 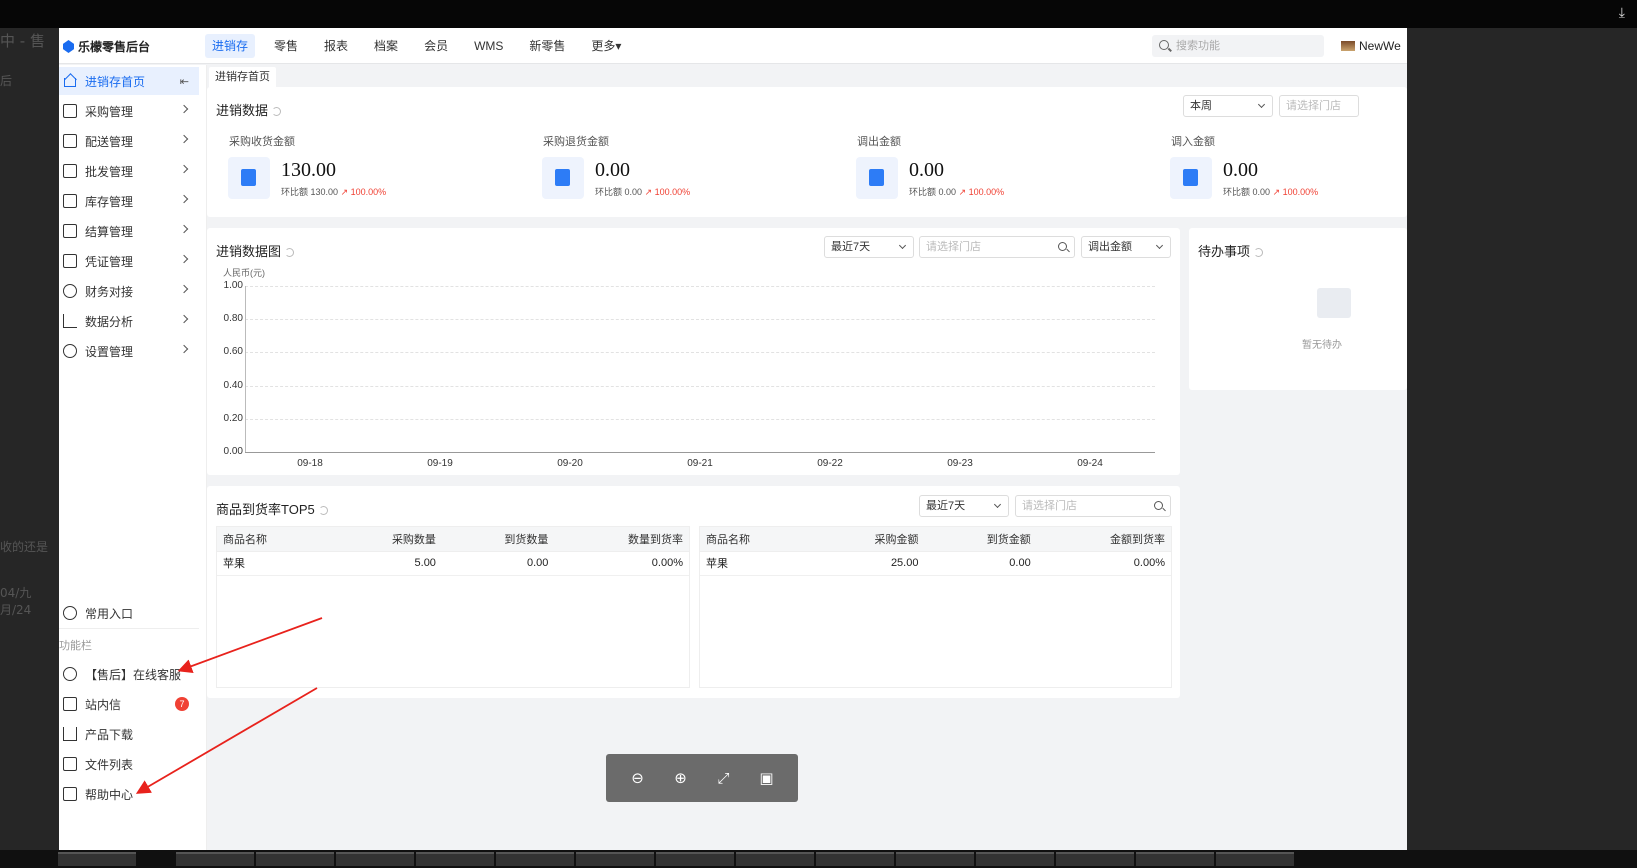 I want to click on metric-label: 调入金额, so click(x=1193, y=142).